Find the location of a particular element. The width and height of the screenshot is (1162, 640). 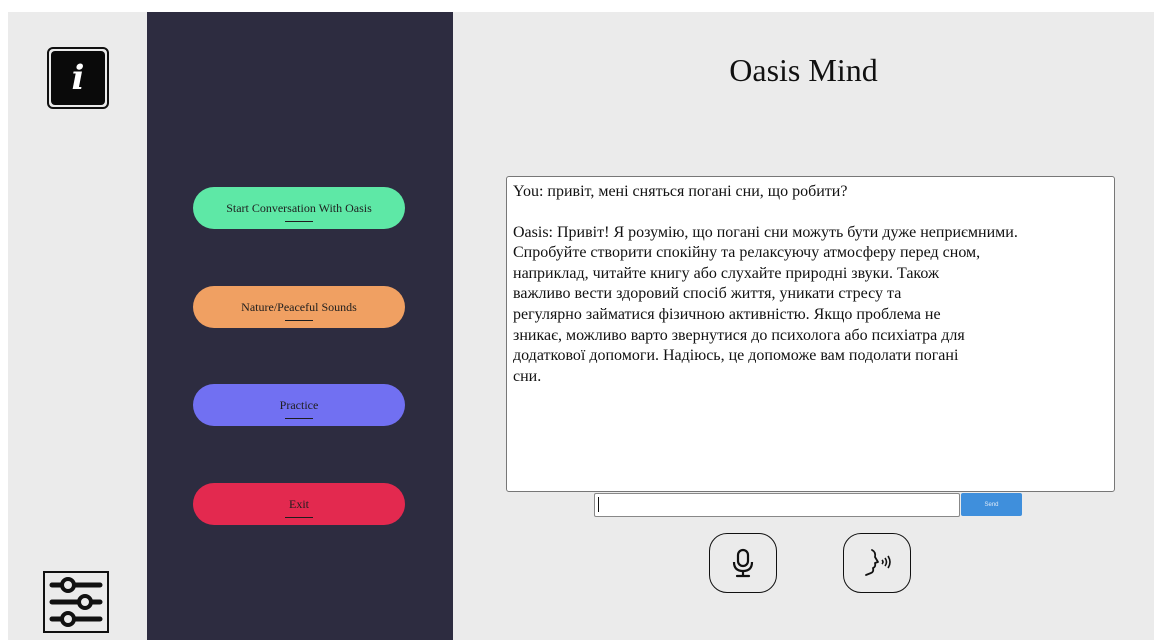

info-button: i is located at coordinates (78, 78).